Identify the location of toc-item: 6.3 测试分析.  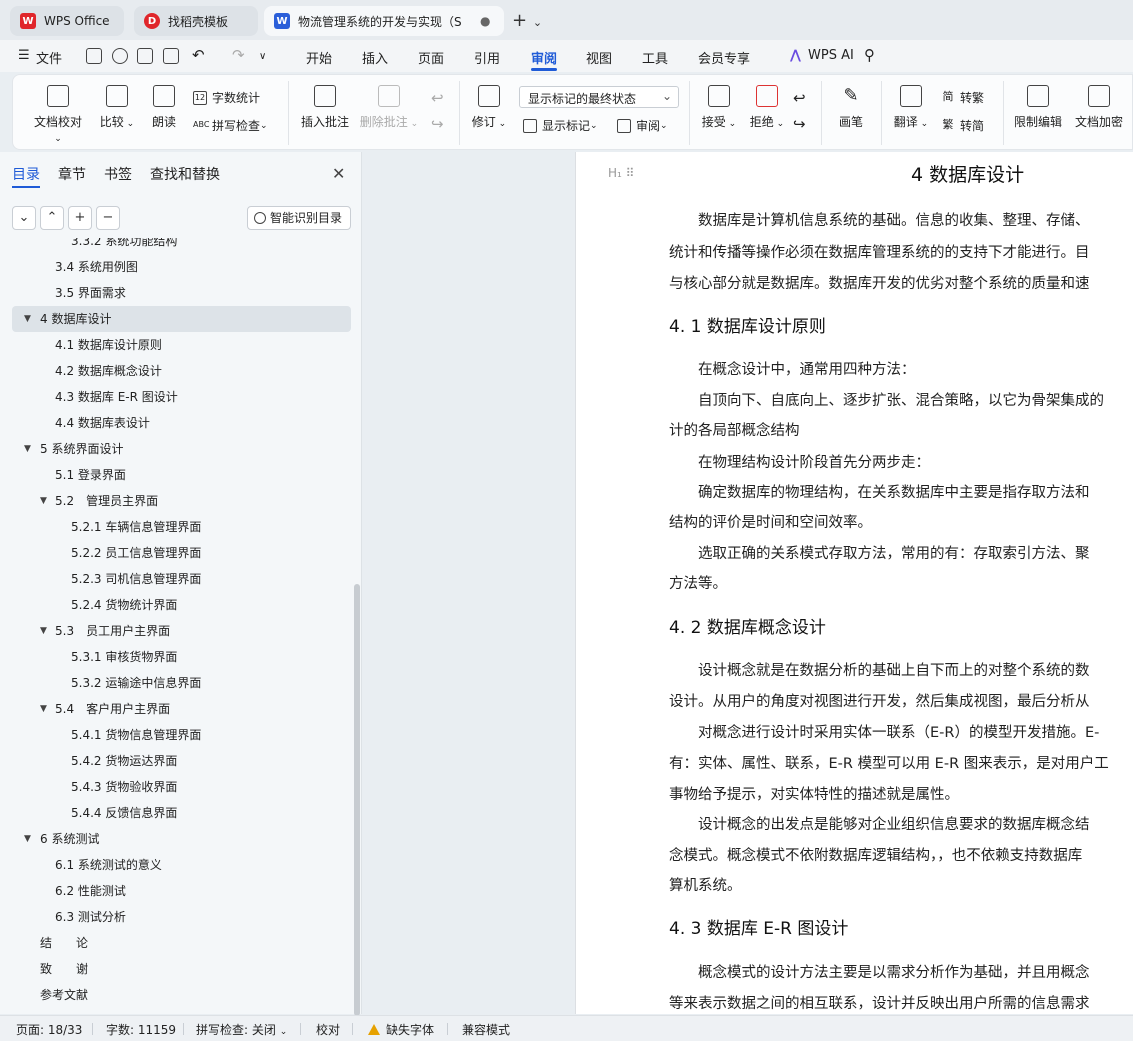
(175, 917).